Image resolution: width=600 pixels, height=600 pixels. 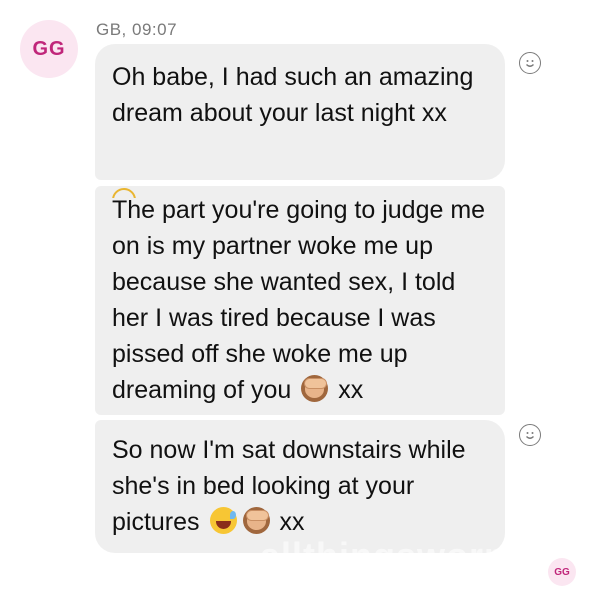 What do you see at coordinates (157, 193) in the screenshot?
I see `overlapping-emoji-fragment` at bounding box center [157, 193].